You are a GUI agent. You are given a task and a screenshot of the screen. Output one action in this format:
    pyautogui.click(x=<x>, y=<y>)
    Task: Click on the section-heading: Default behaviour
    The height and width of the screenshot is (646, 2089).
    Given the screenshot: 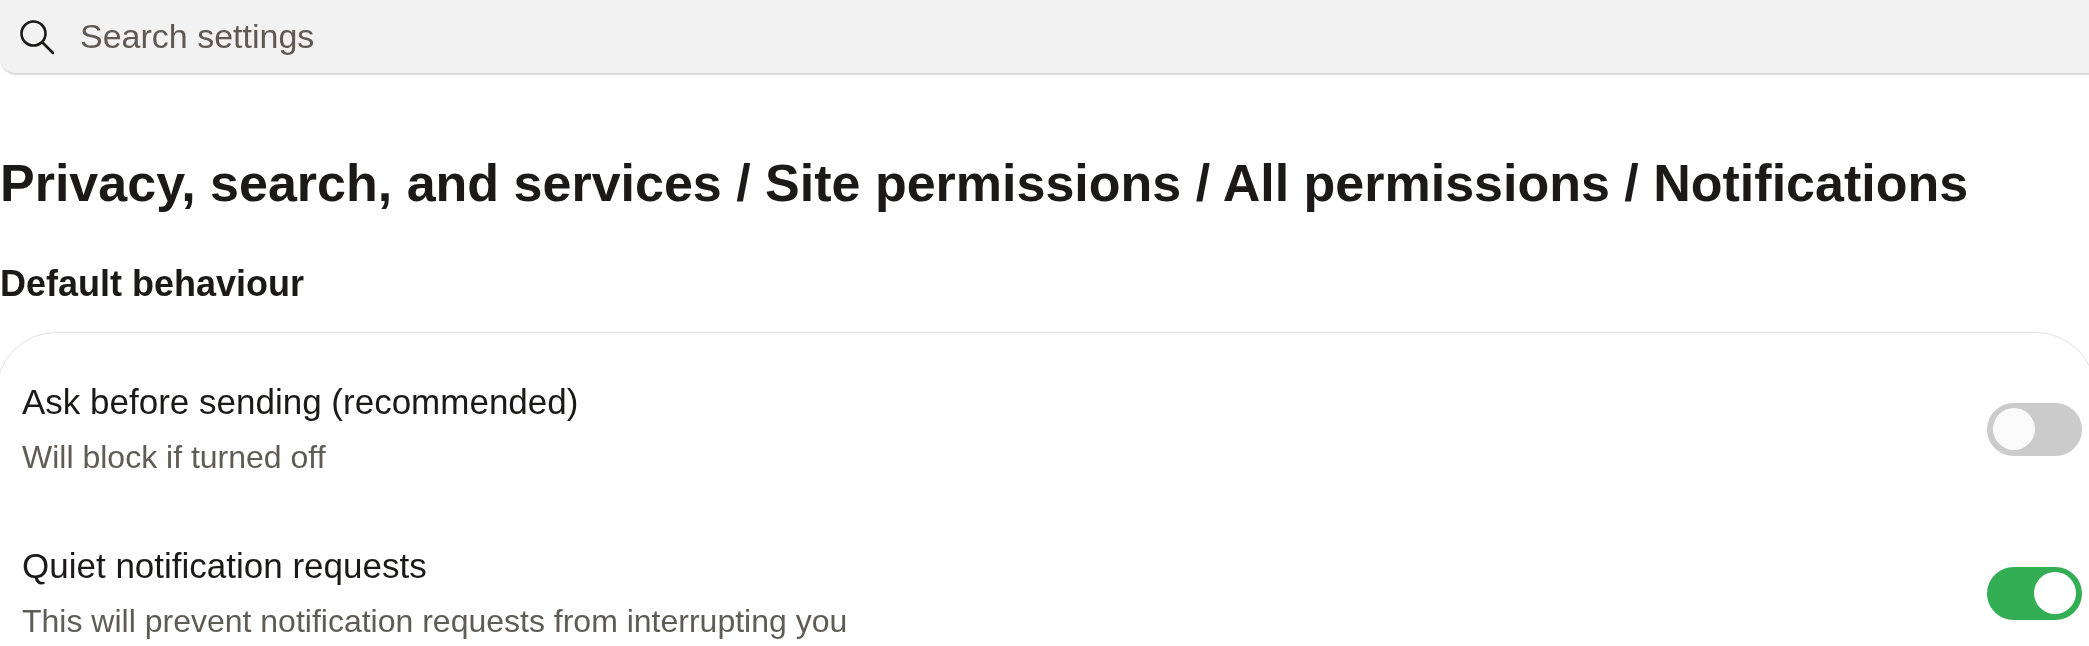 What is the action you would take?
    pyautogui.click(x=152, y=283)
    